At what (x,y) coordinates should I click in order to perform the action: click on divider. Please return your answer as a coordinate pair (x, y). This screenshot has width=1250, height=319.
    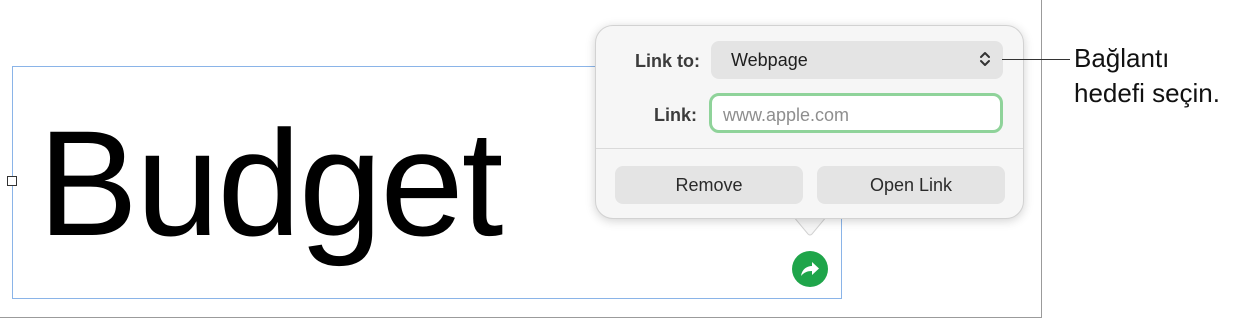
    Looking at the image, I should click on (809, 148).